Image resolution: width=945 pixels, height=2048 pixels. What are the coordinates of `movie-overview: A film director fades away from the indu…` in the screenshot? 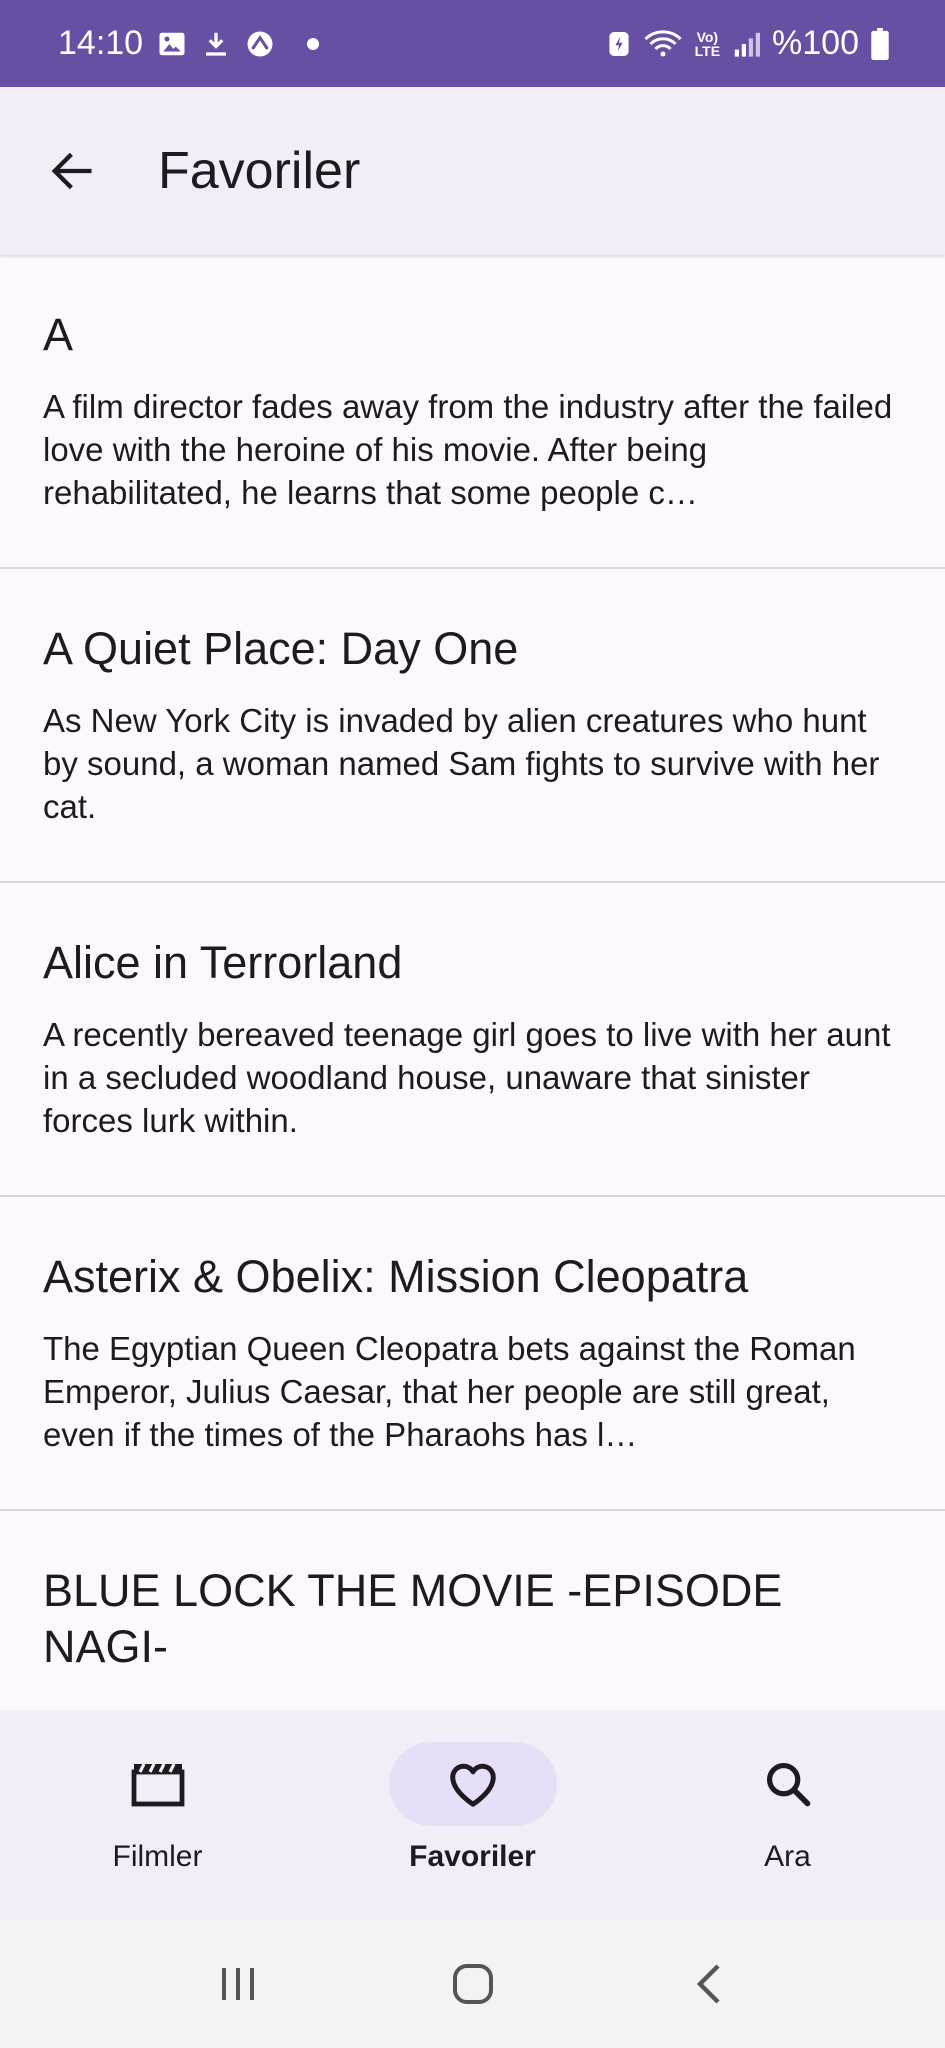 It's located at (468, 449).